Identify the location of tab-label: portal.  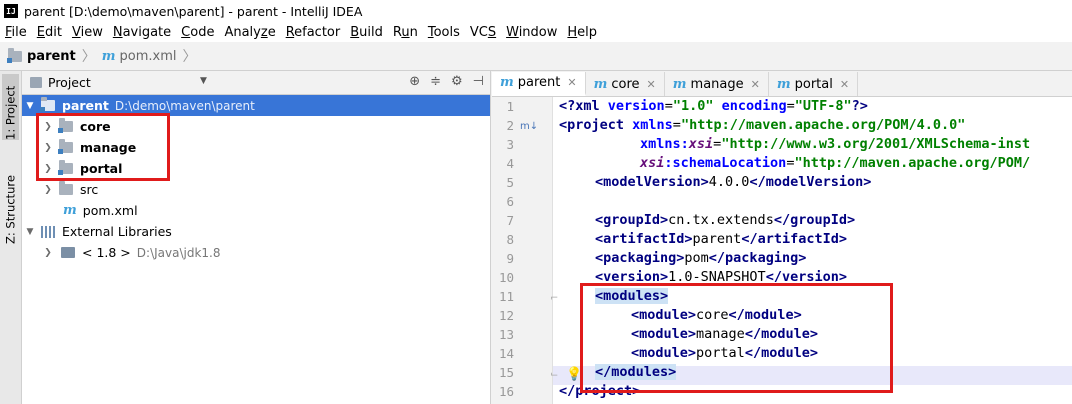
(813, 84).